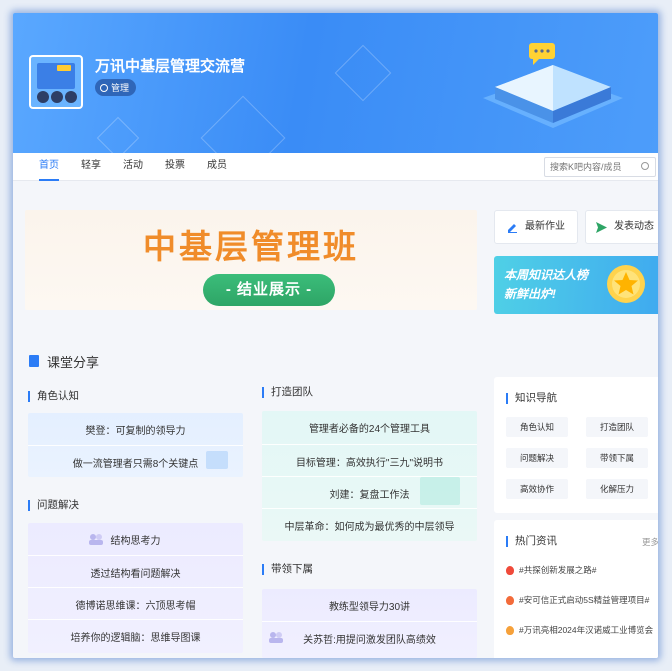 Image resolution: width=672 pixels, height=671 pixels. What do you see at coordinates (135, 445) in the screenshot?
I see `course-card-role: 樊登：可复制的领导力 做一流管理者只需8个关键点` at bounding box center [135, 445].